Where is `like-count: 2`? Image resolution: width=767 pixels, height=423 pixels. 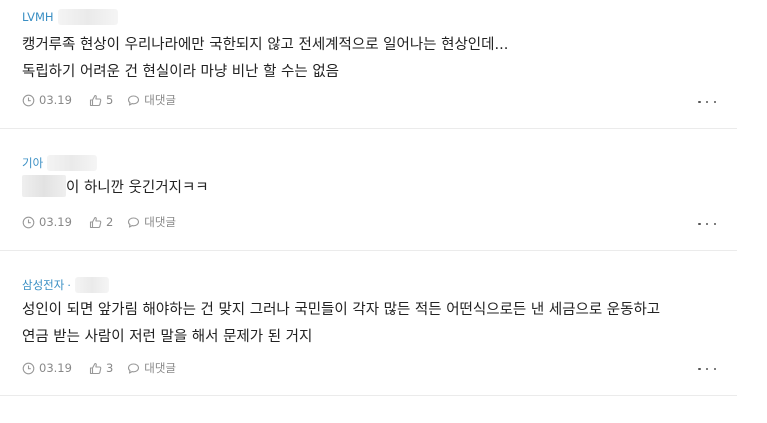 like-count: 2 is located at coordinates (109, 222).